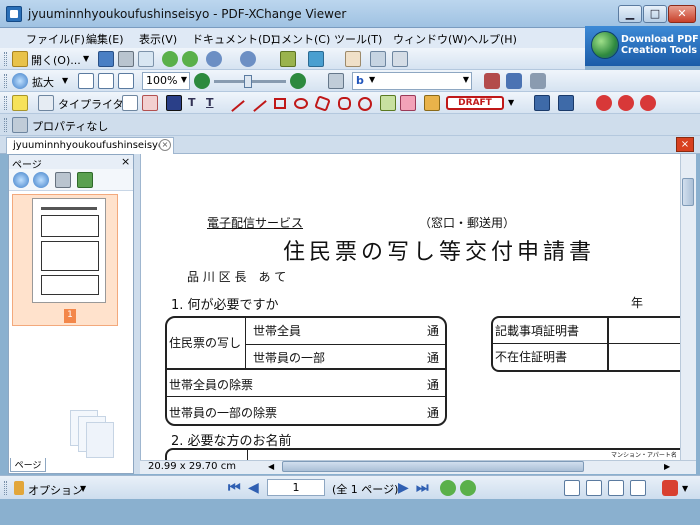  I want to click on eraser-icon, so click(408, 103).